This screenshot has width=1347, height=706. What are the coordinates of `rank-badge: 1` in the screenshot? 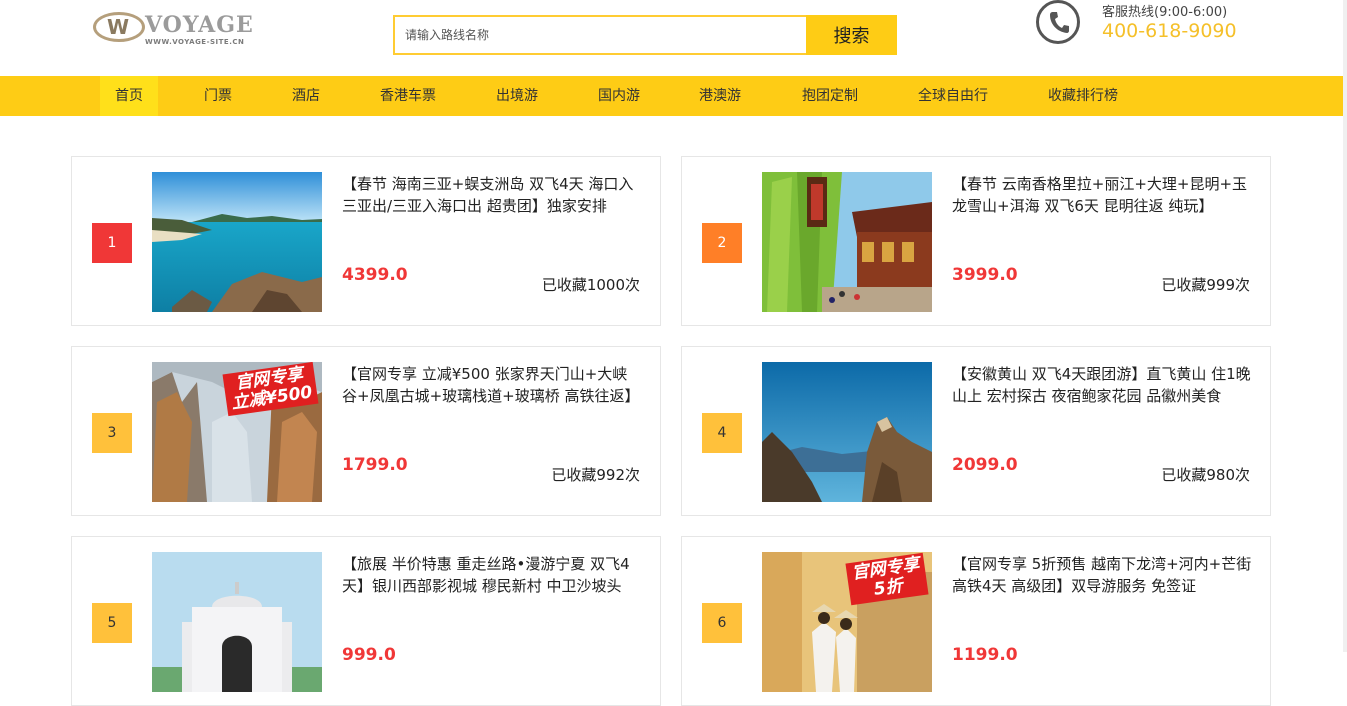 It's located at (112, 243).